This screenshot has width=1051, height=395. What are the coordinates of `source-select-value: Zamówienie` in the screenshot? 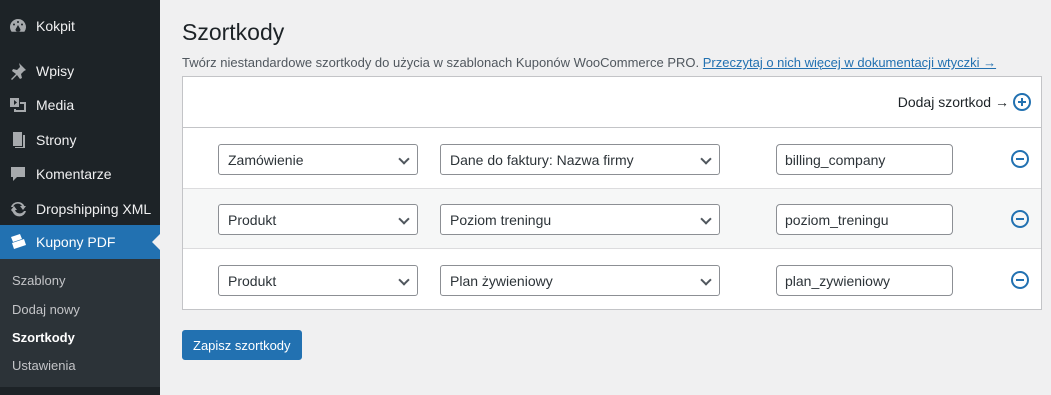 It's located at (266, 159).